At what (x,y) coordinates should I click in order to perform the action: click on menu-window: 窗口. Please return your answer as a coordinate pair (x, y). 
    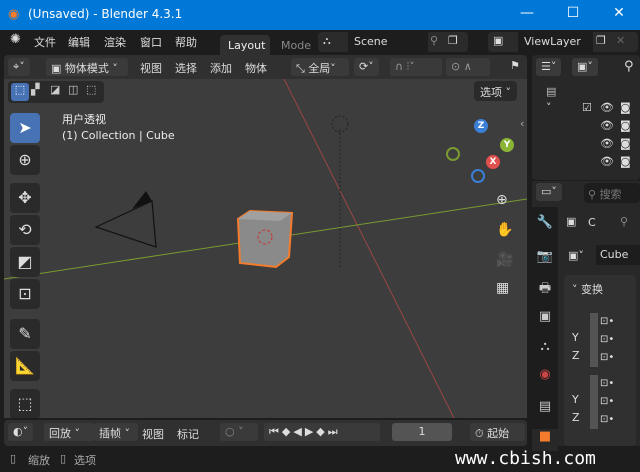
    Looking at the image, I should click on (151, 42).